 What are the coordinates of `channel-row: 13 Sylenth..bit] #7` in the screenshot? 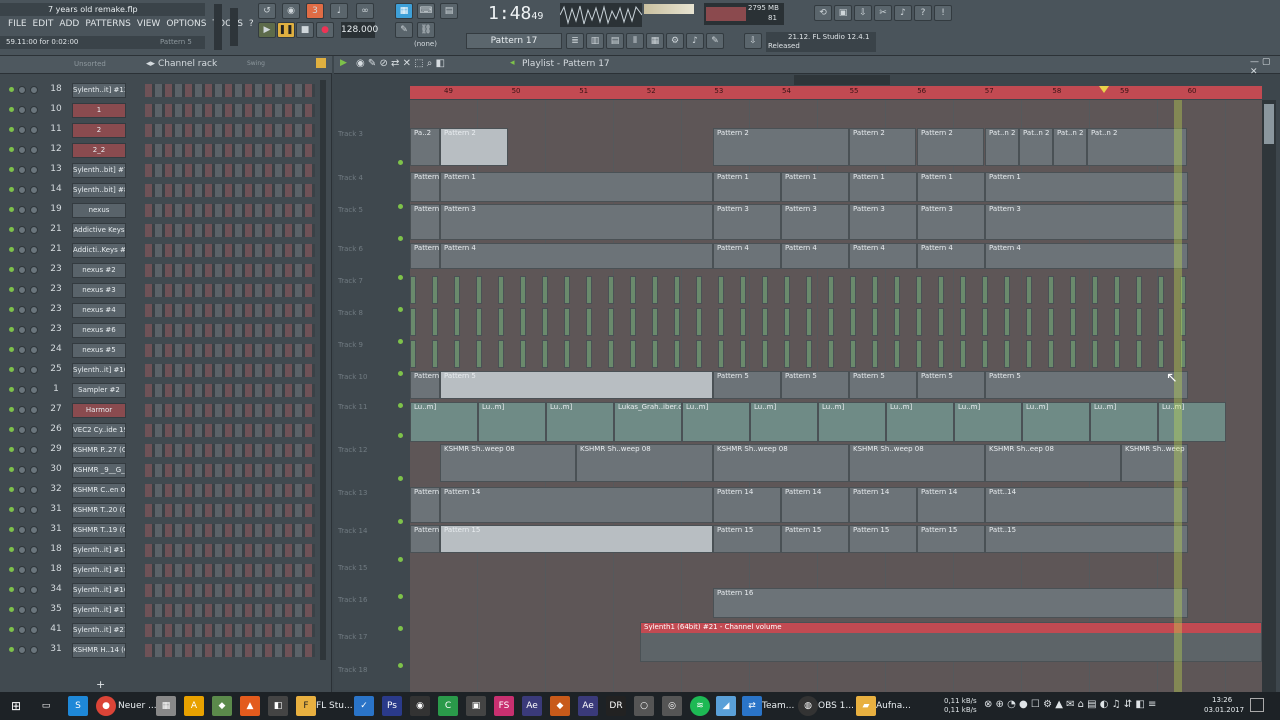 It's located at (160, 170).